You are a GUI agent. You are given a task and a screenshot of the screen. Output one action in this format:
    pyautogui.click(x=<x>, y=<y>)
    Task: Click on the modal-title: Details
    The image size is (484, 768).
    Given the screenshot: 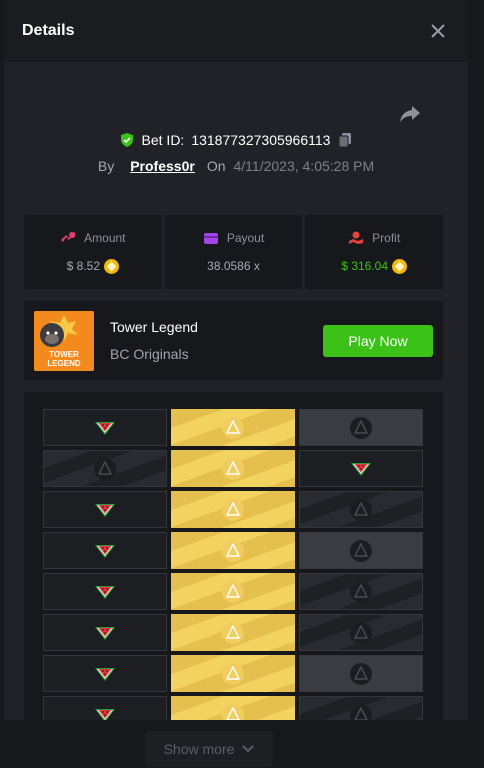 What is the action you would take?
    pyautogui.click(x=48, y=30)
    